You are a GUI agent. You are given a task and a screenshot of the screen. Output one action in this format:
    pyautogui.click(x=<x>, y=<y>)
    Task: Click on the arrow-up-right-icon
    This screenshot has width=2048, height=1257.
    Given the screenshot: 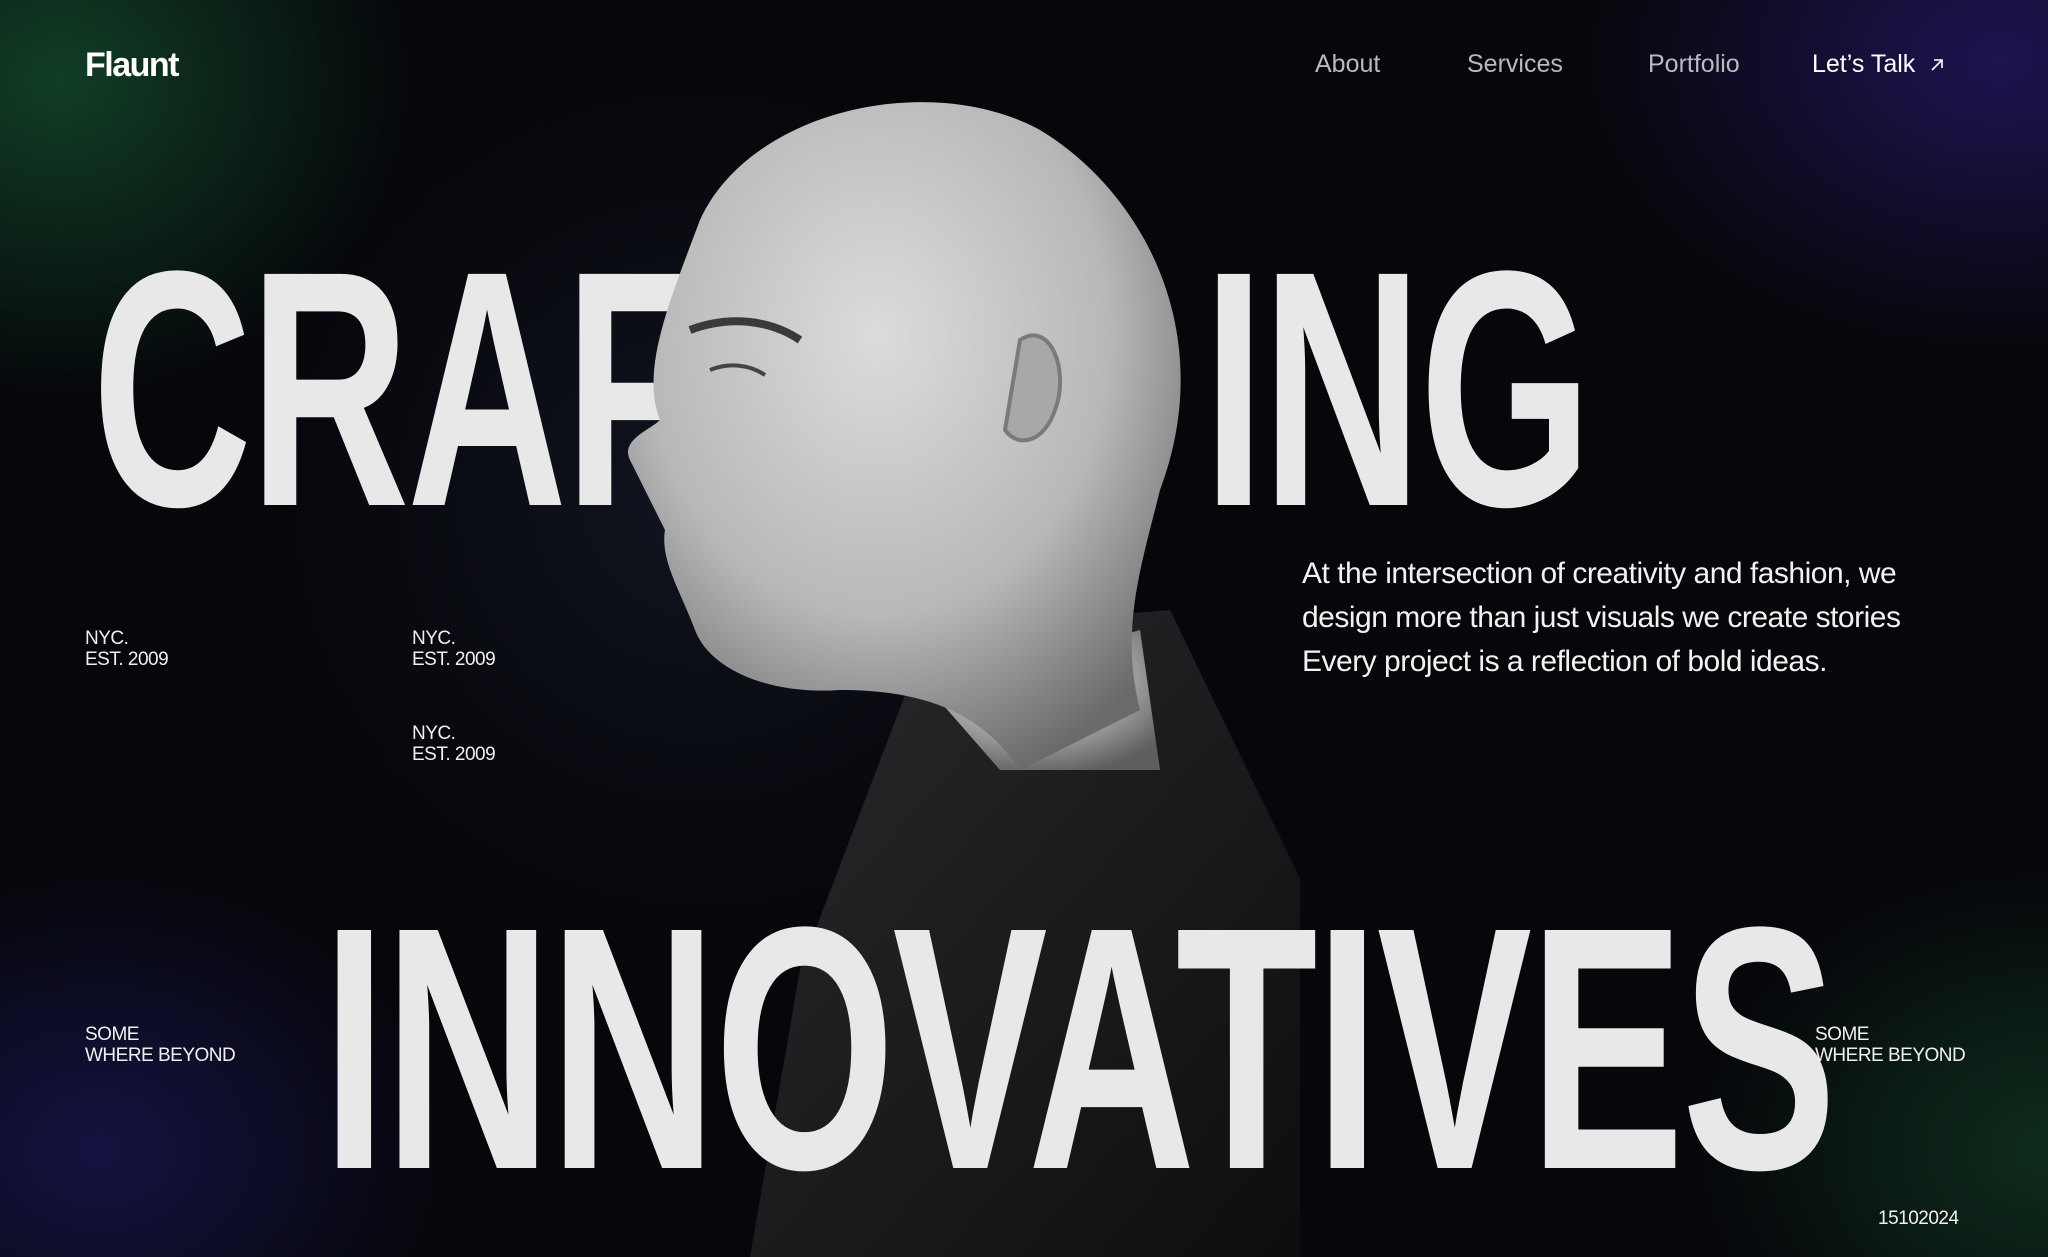 What is the action you would take?
    pyautogui.click(x=1937, y=64)
    